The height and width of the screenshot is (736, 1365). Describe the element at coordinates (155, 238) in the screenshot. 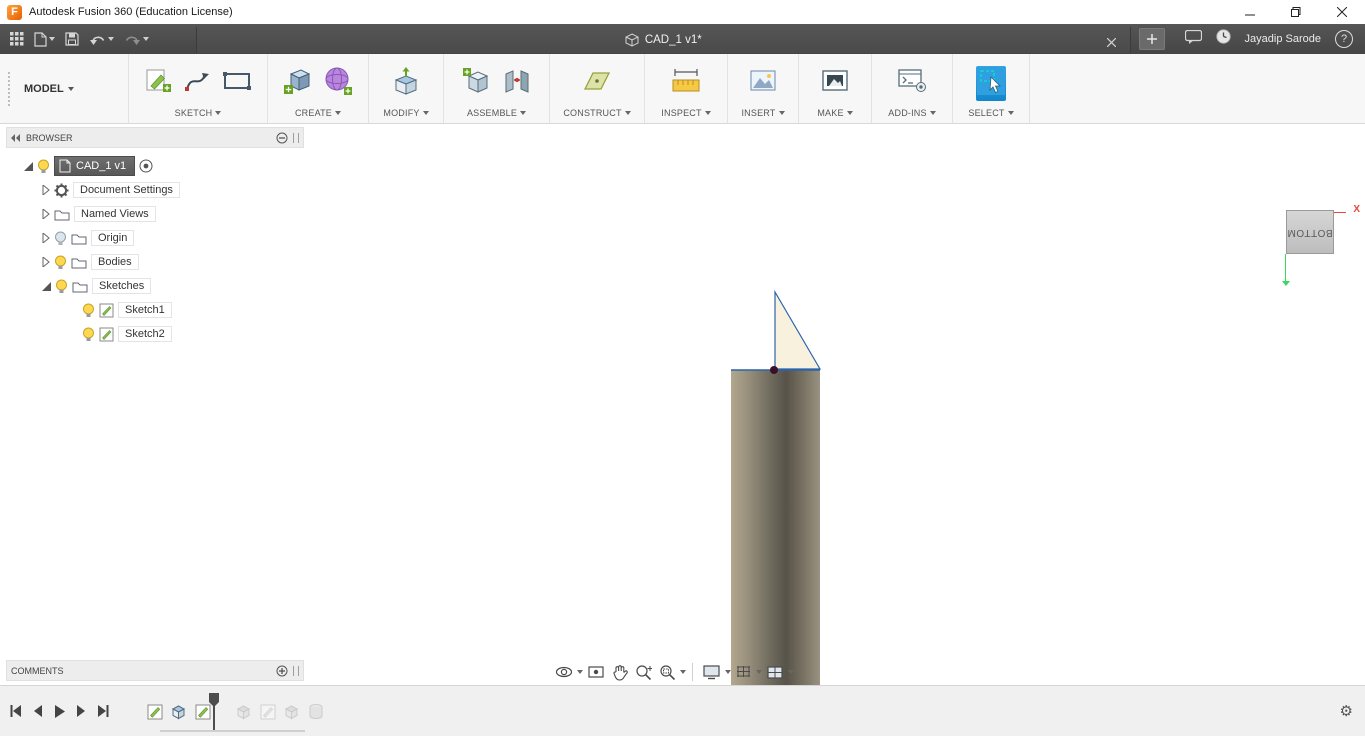

I see `tree-row-origin: Origin` at that location.